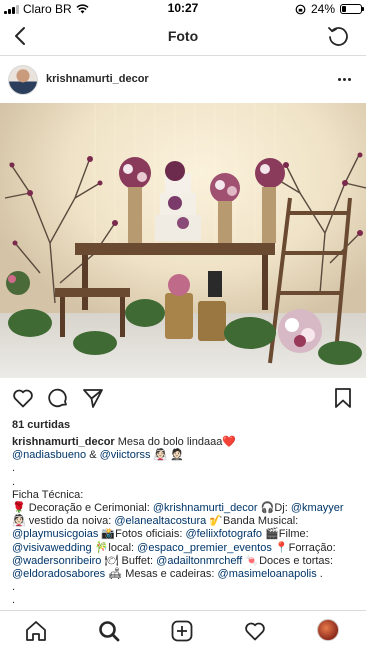 The width and height of the screenshot is (366, 650). I want to click on post-username: krishnamurti_decor, so click(97, 79).